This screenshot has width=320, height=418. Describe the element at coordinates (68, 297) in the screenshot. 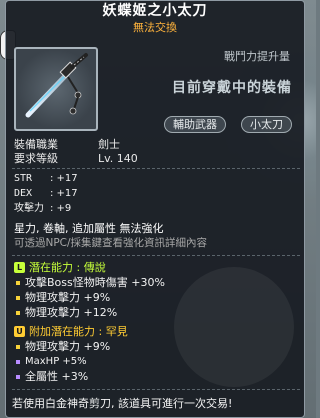

I see `potential-line-text: 物理攻擊力 +9%` at that location.